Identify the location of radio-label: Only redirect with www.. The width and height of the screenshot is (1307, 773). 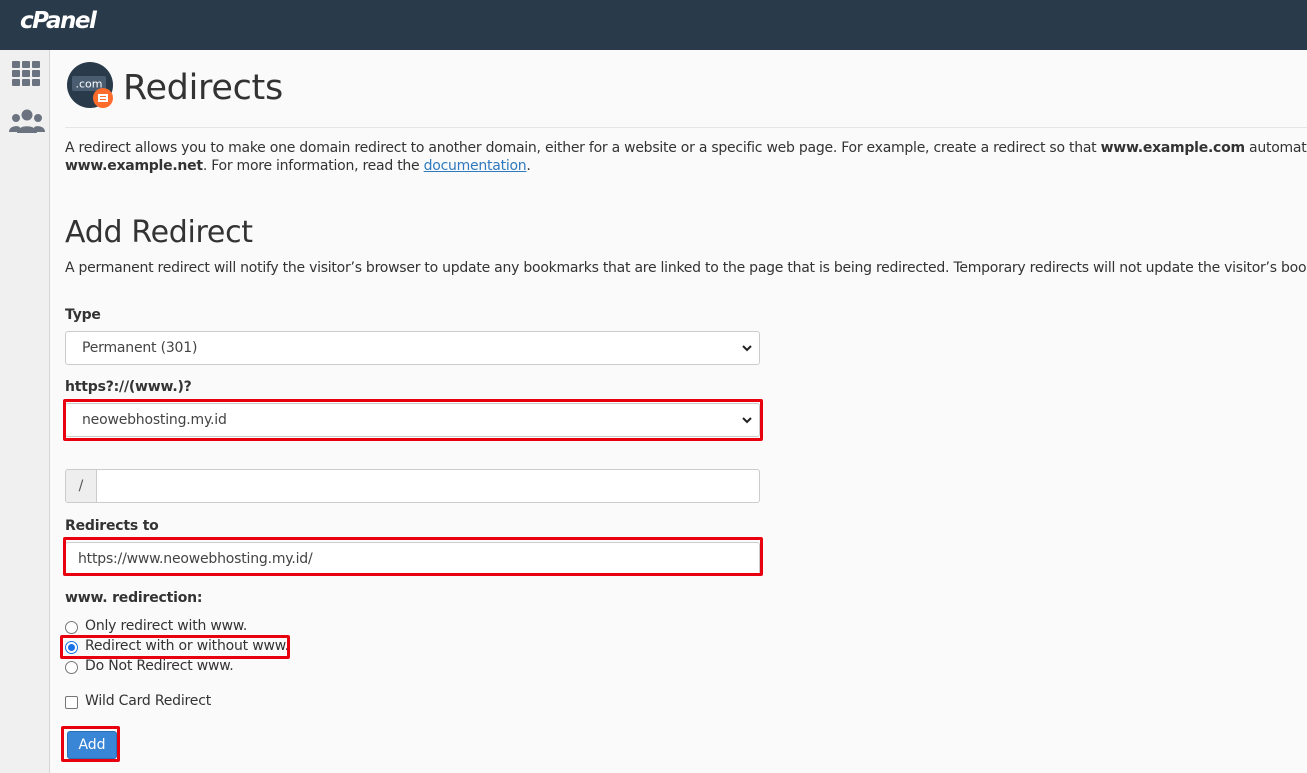
(166, 626).